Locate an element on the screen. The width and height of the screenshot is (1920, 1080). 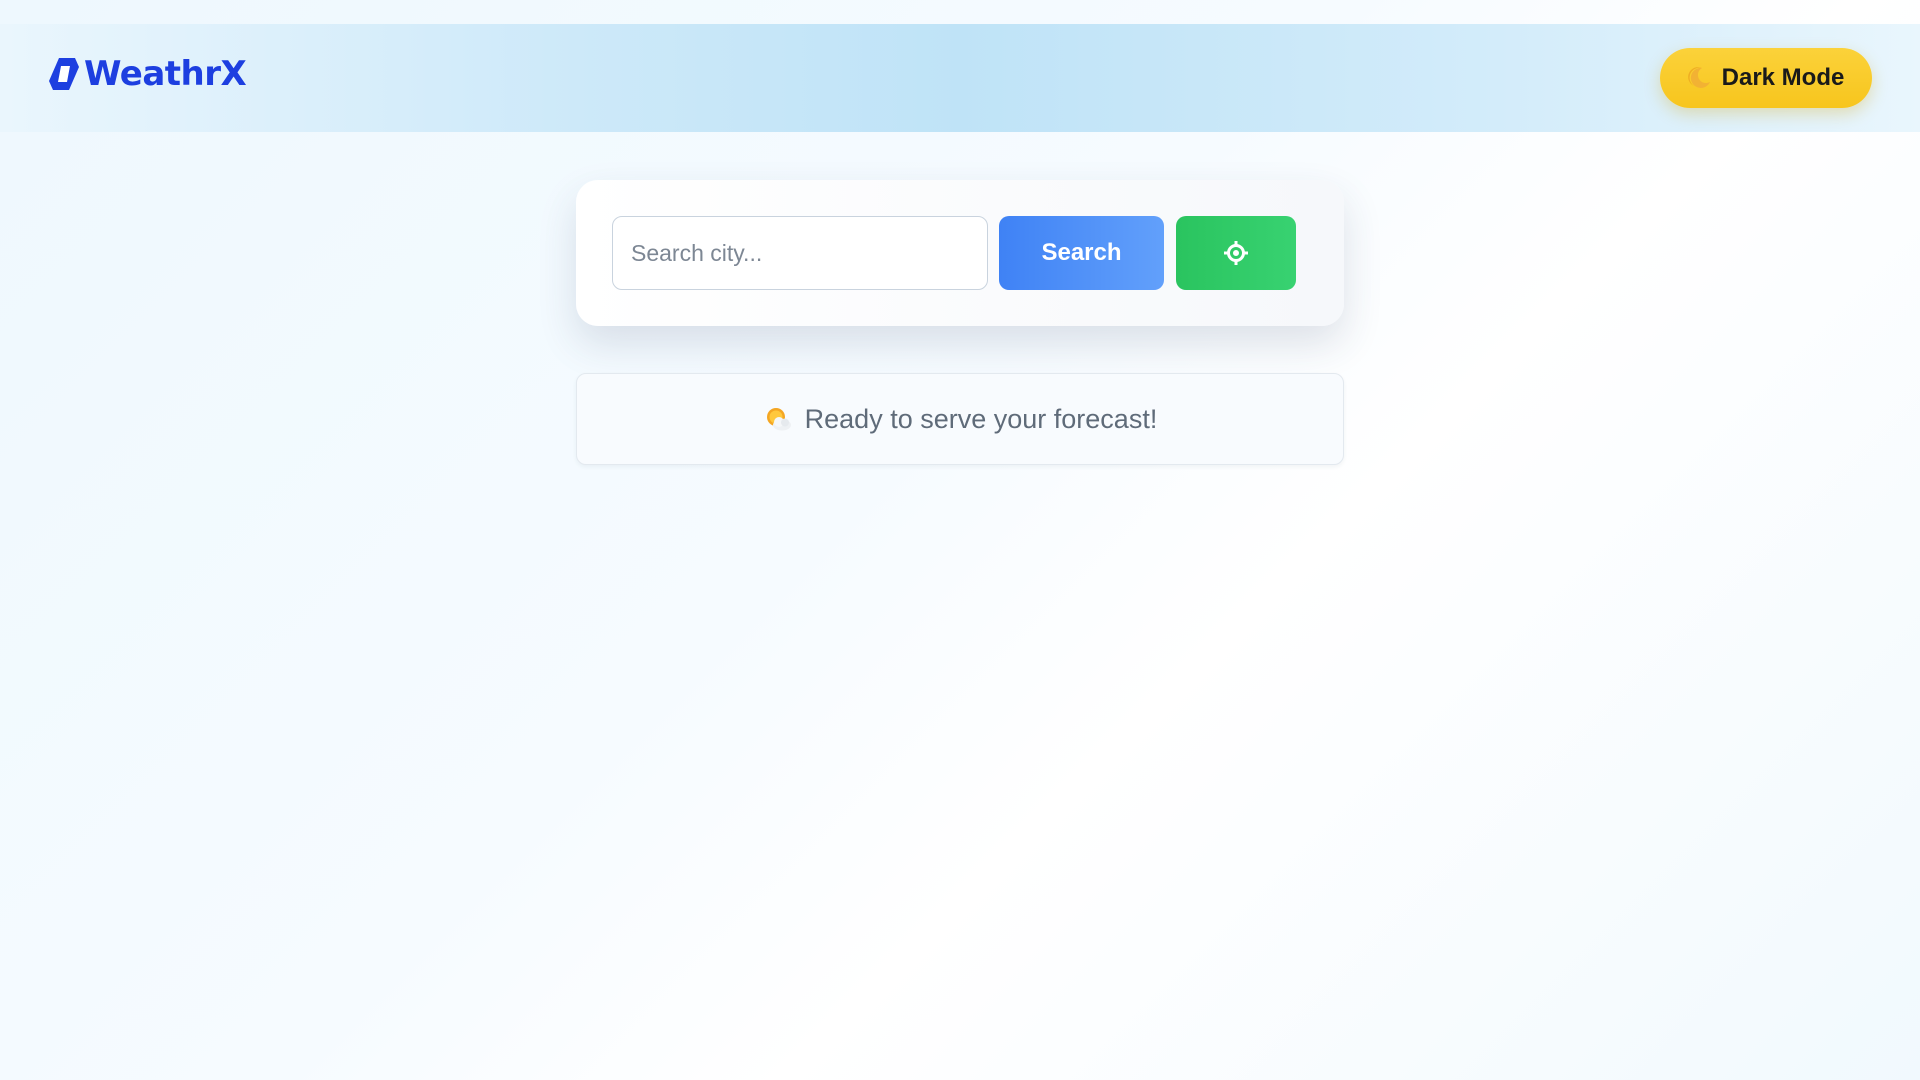
dark-mode-toggle-button: Dark Mode is located at coordinates (1766, 78).